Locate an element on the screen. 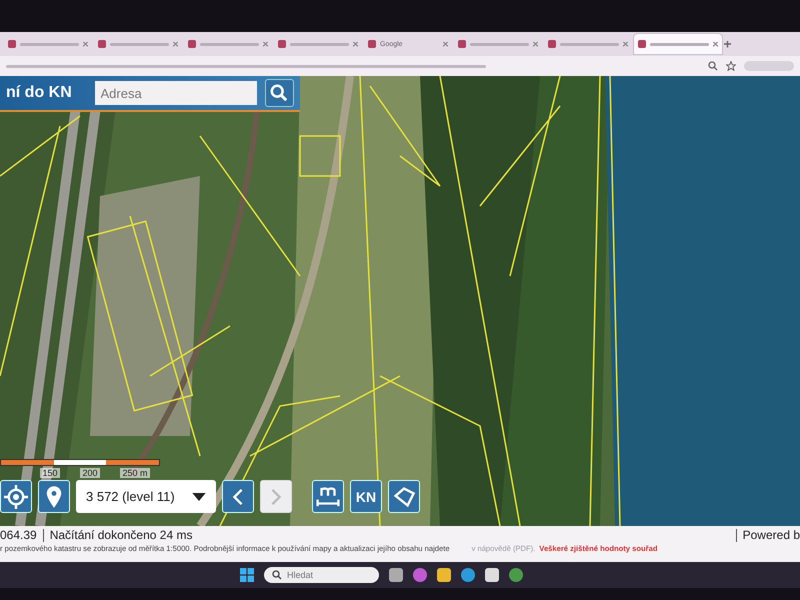 The width and height of the screenshot is (800, 600). chevron-right-icon is located at coordinates (276, 496).